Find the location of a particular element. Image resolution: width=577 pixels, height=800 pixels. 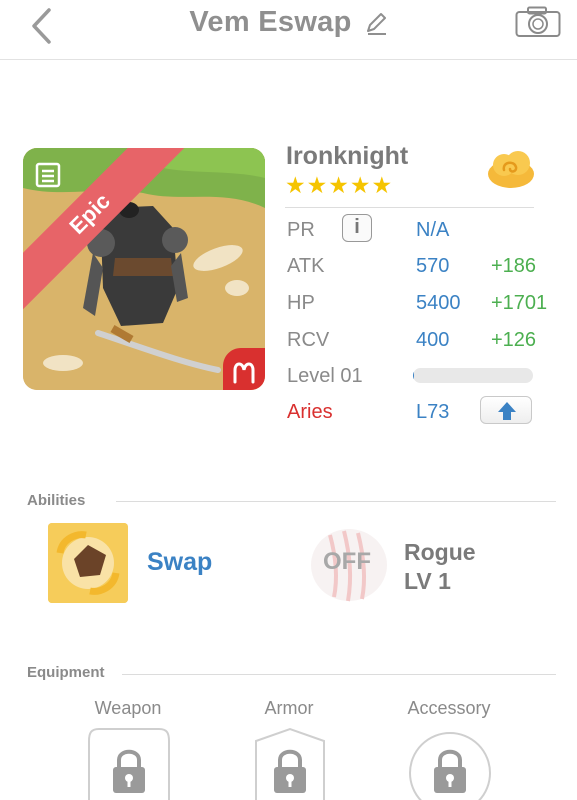

rcv-value: 400 is located at coordinates (433, 340).